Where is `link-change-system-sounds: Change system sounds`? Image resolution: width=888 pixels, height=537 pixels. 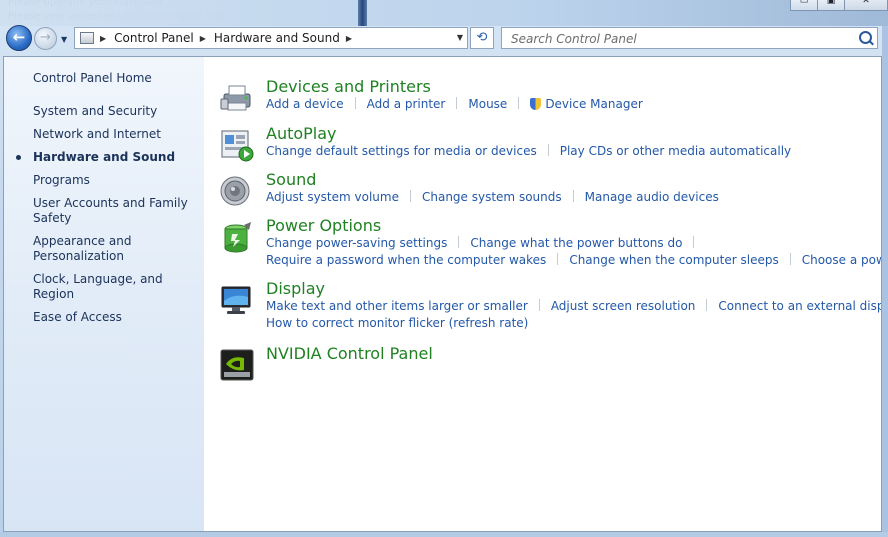
link-change-system-sounds: Change system sounds is located at coordinates (492, 197).